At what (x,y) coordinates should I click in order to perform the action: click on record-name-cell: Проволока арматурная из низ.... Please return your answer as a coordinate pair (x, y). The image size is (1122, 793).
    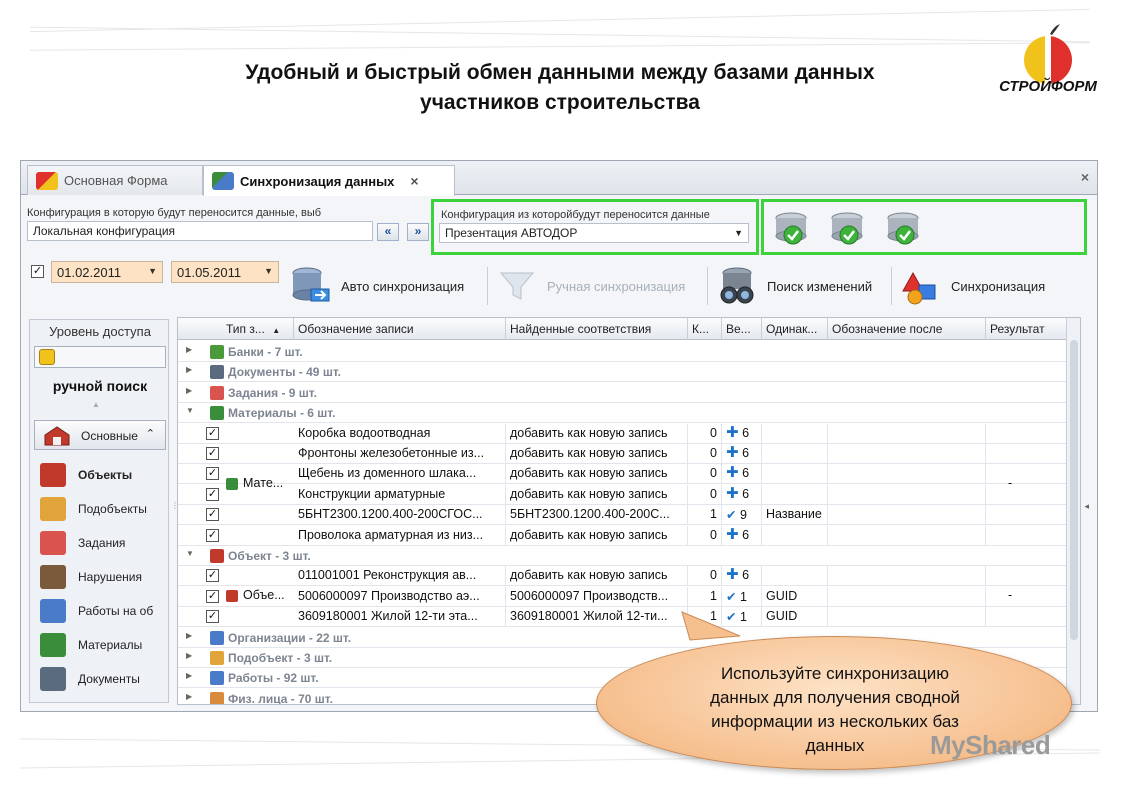
    Looking at the image, I should click on (400, 535).